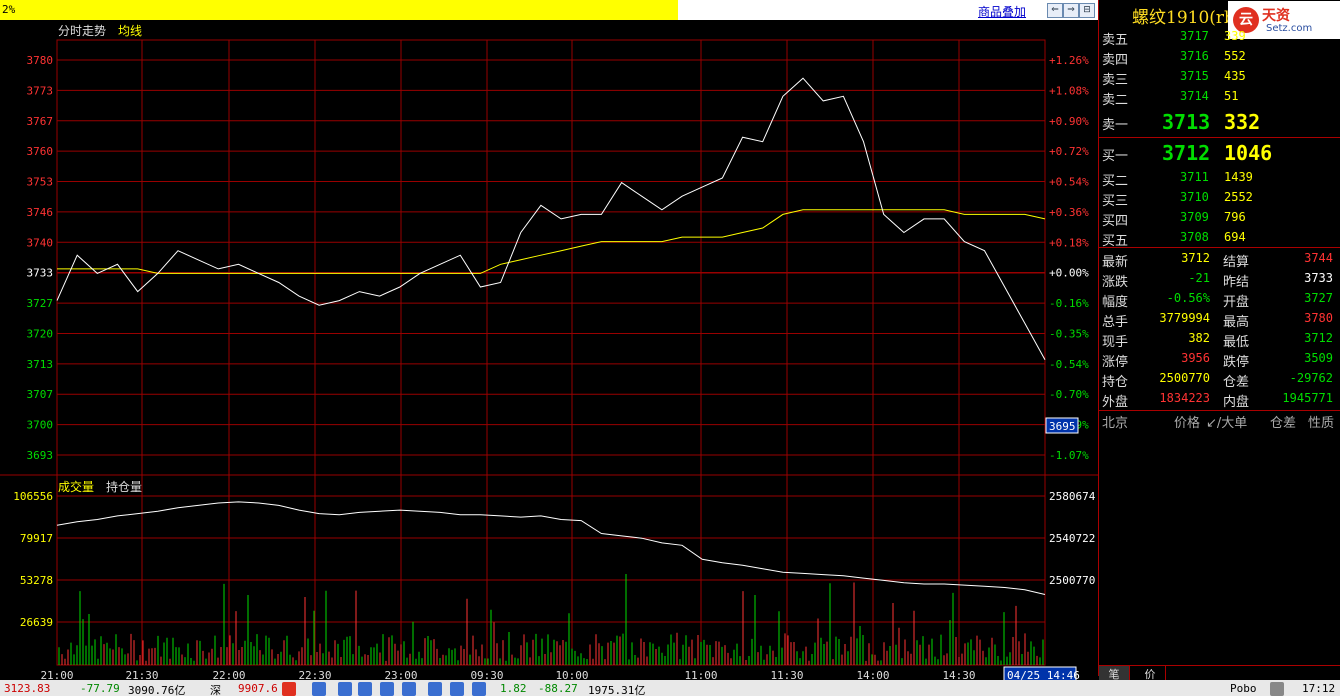 This screenshot has width=1340, height=696. What do you see at coordinates (1220, 259) in the screenshot?
I see `stat-row: 最新 3712 结算 3744` at bounding box center [1220, 259].